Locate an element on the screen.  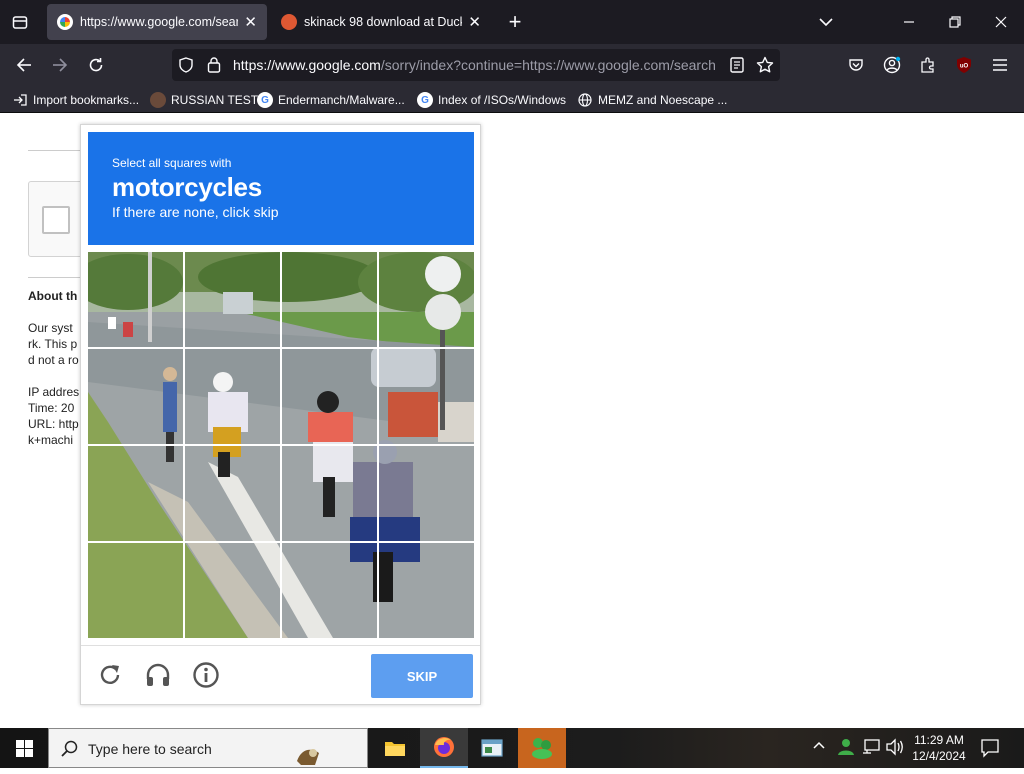
info-icon is located at coordinates (206, 675).